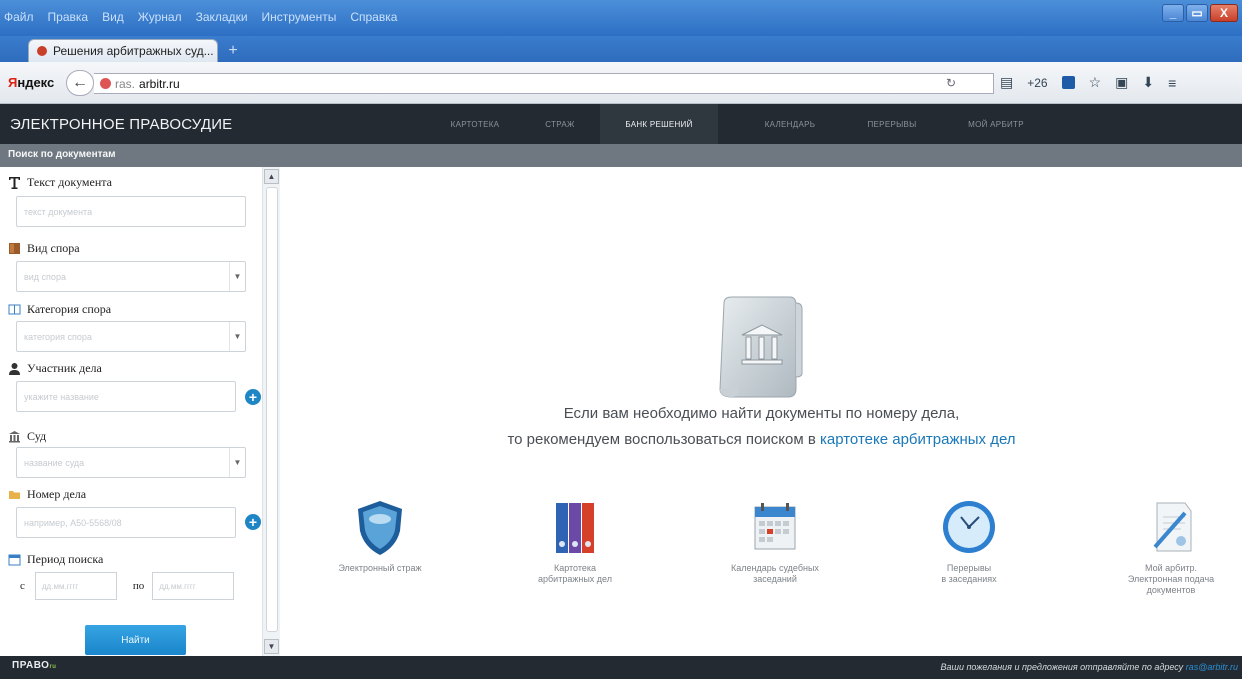 The height and width of the screenshot is (679, 1242). I want to click on tile-court-calendar: Календарь судебных заседаний, so click(775, 541).